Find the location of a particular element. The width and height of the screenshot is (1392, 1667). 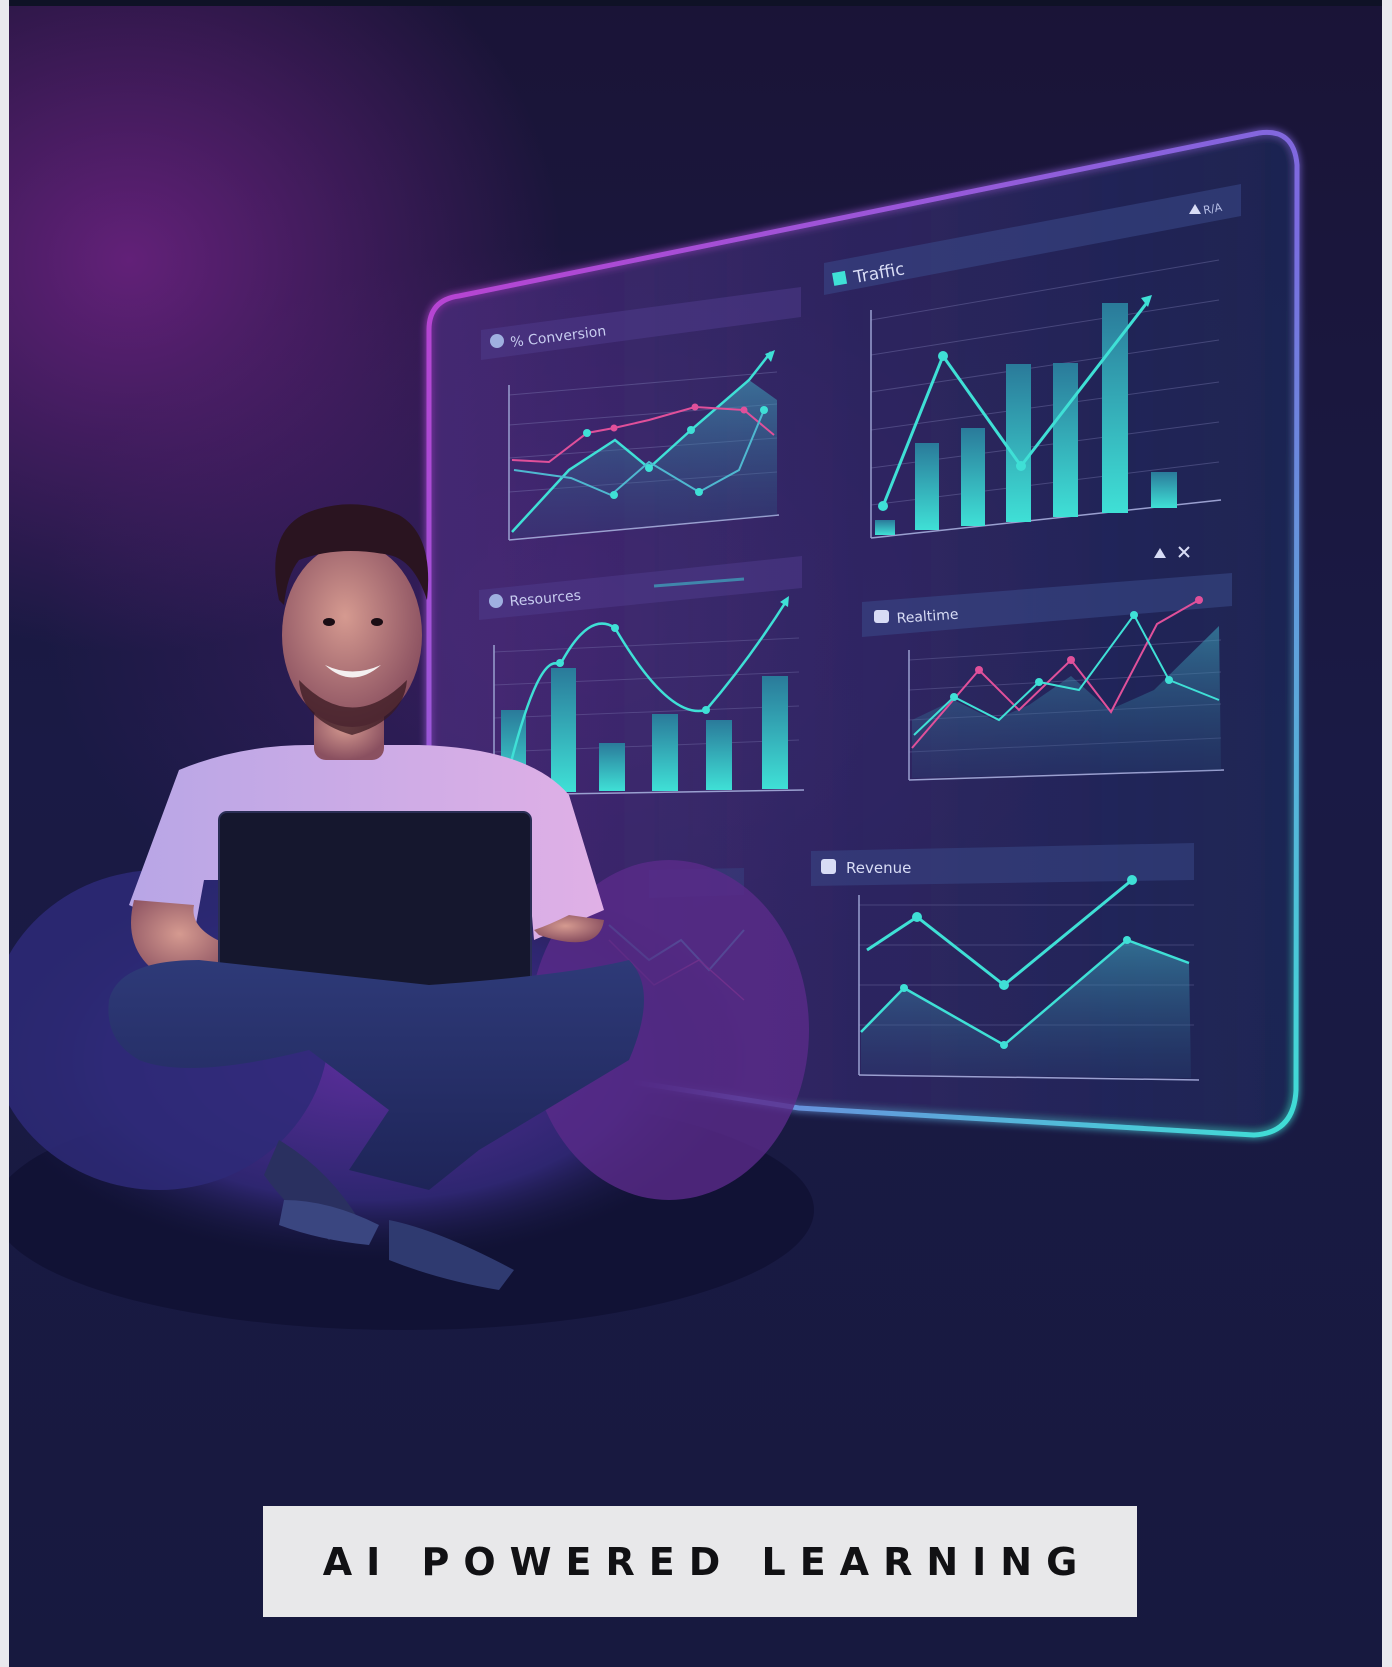

revenue-title: Revenue is located at coordinates (878, 868).